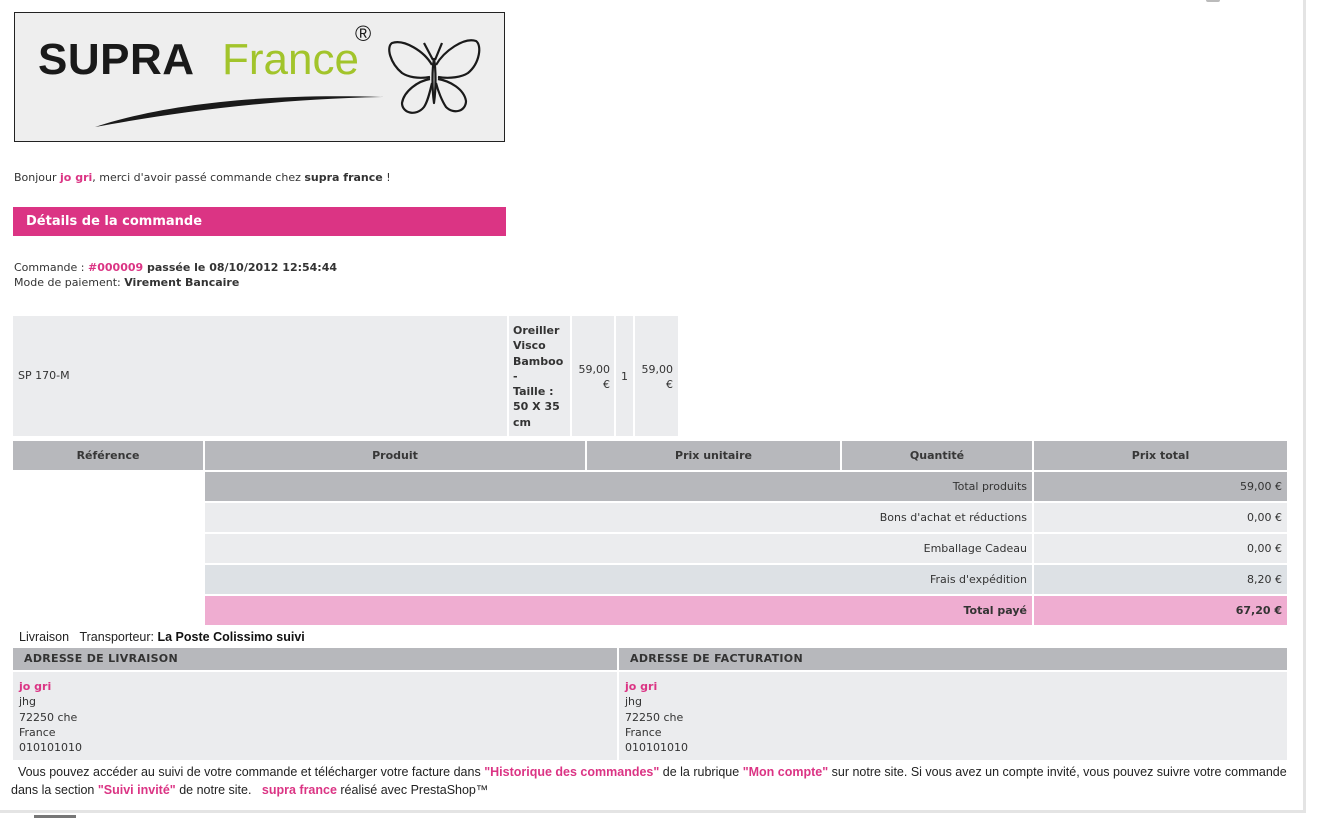  Describe the element at coordinates (1213, 1) in the screenshot. I see `scroll-indicator` at that location.